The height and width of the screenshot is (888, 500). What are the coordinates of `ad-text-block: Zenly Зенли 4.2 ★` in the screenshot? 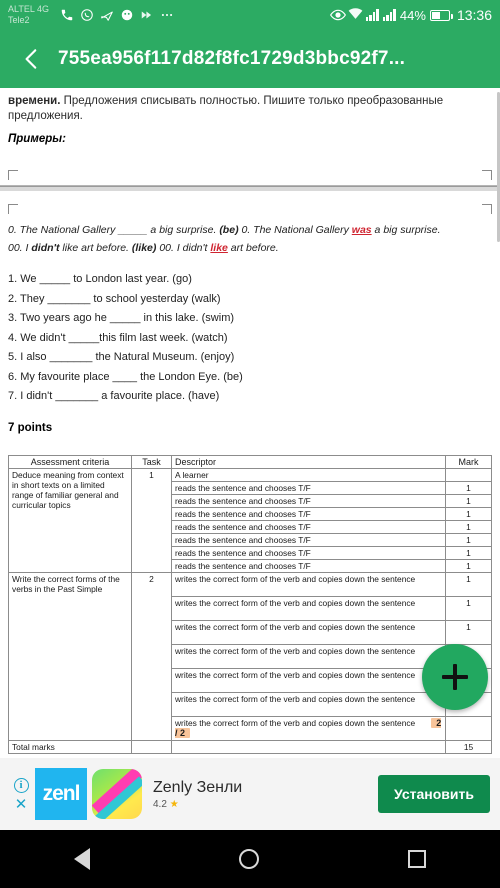 It's located at (260, 794).